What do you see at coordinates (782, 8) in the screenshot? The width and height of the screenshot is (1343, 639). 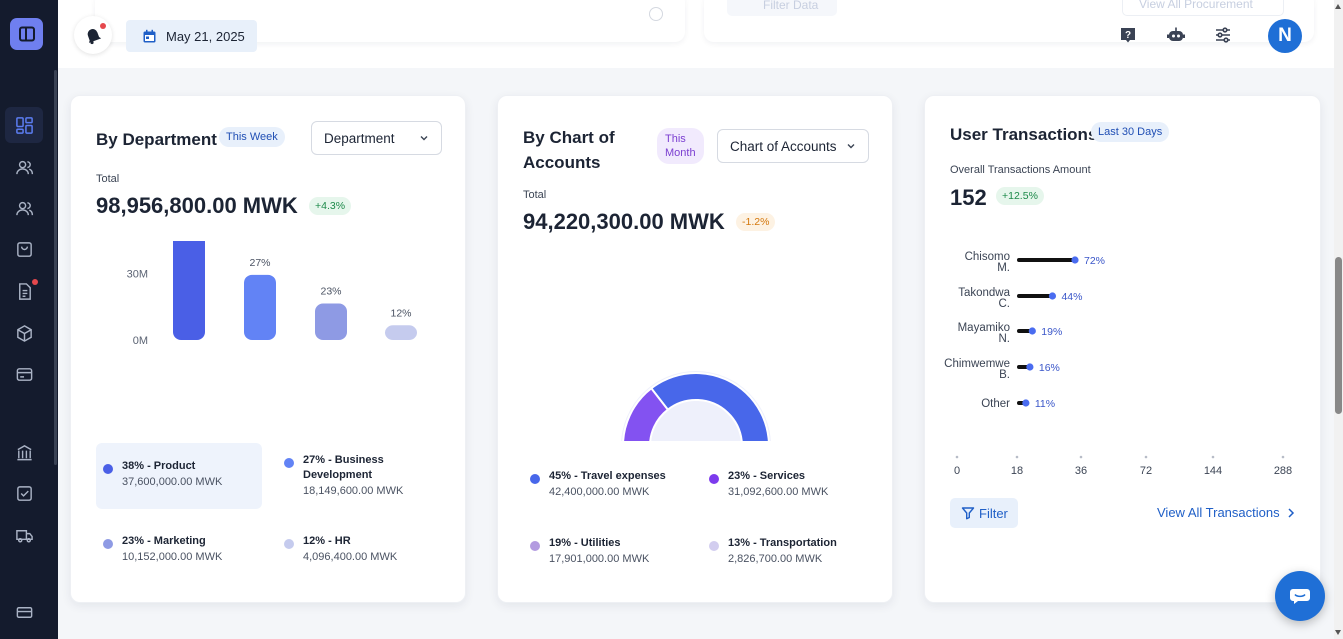 I see `filter-data-button: Filter Data` at bounding box center [782, 8].